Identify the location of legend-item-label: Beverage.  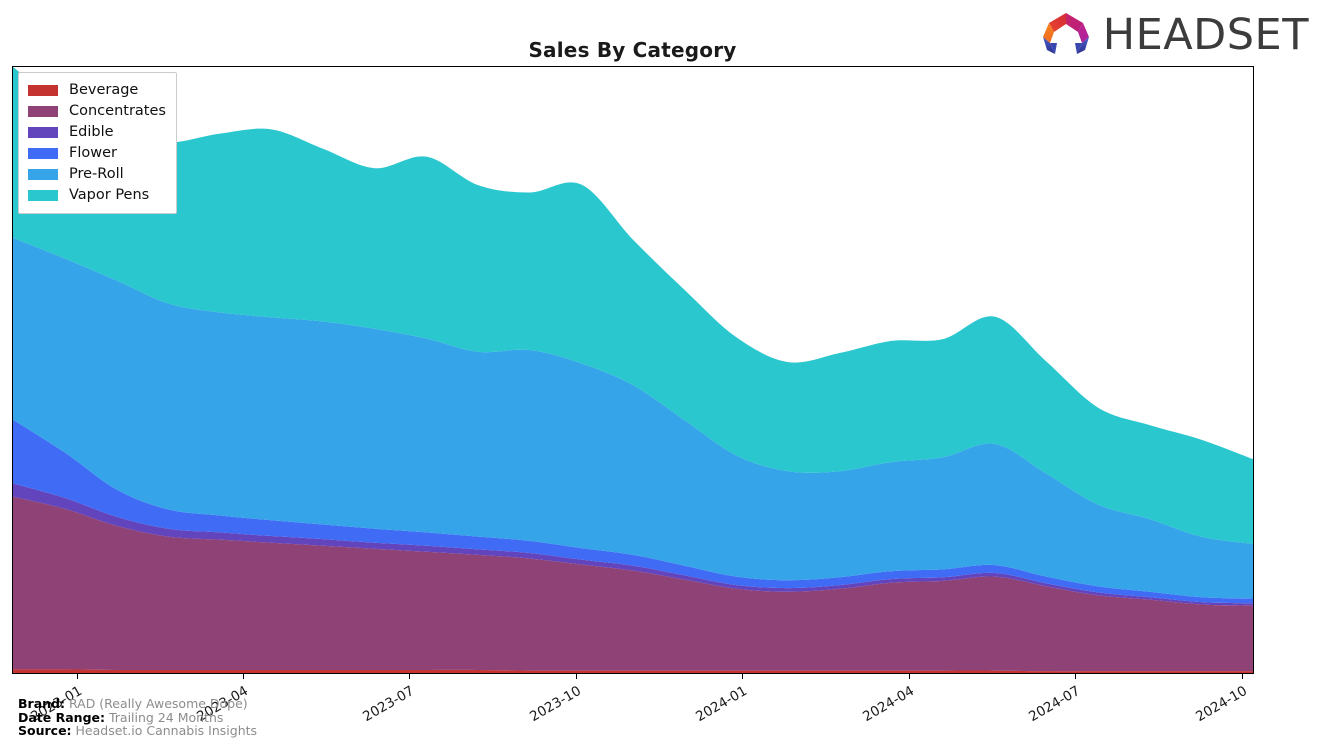
(104, 90).